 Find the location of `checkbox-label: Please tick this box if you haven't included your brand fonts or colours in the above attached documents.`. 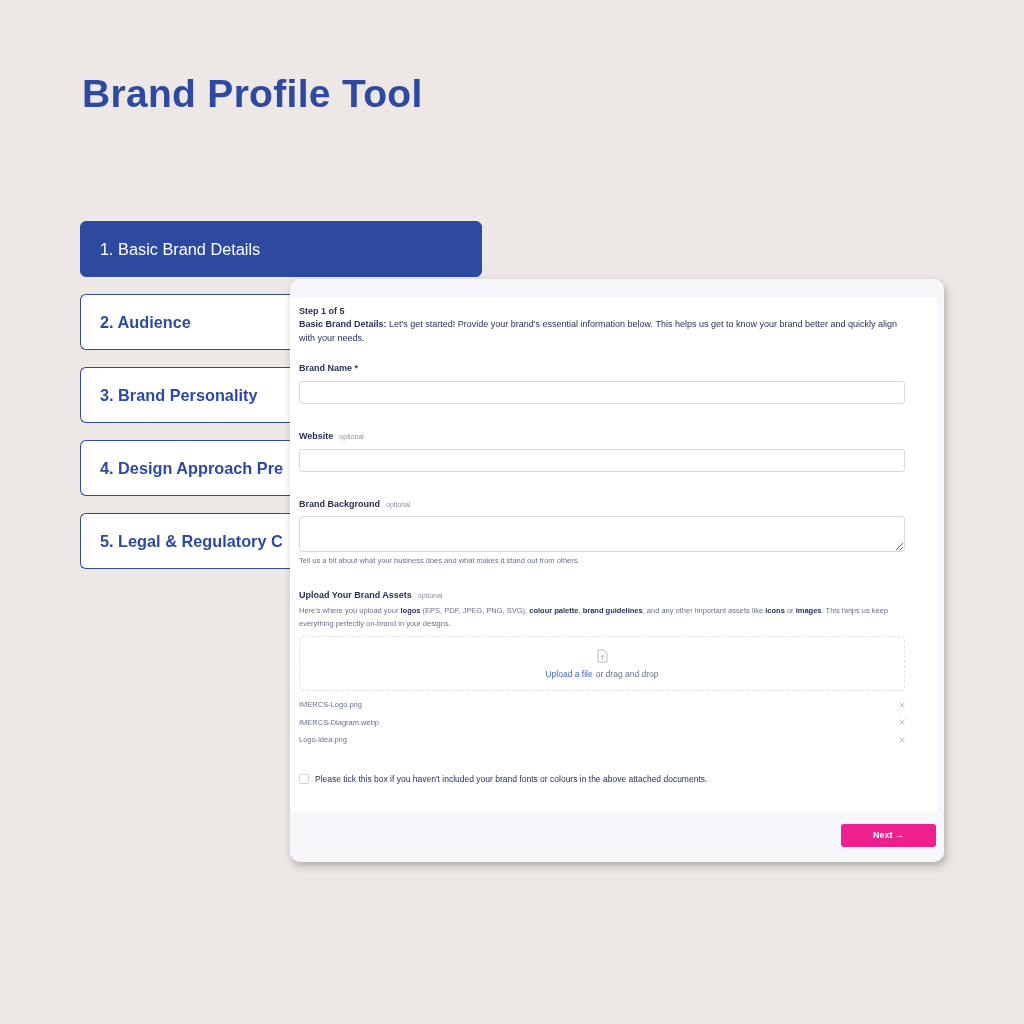

checkbox-label: Please tick this box if you haven't included your brand fonts or colours in the above attached documents. is located at coordinates (511, 778).